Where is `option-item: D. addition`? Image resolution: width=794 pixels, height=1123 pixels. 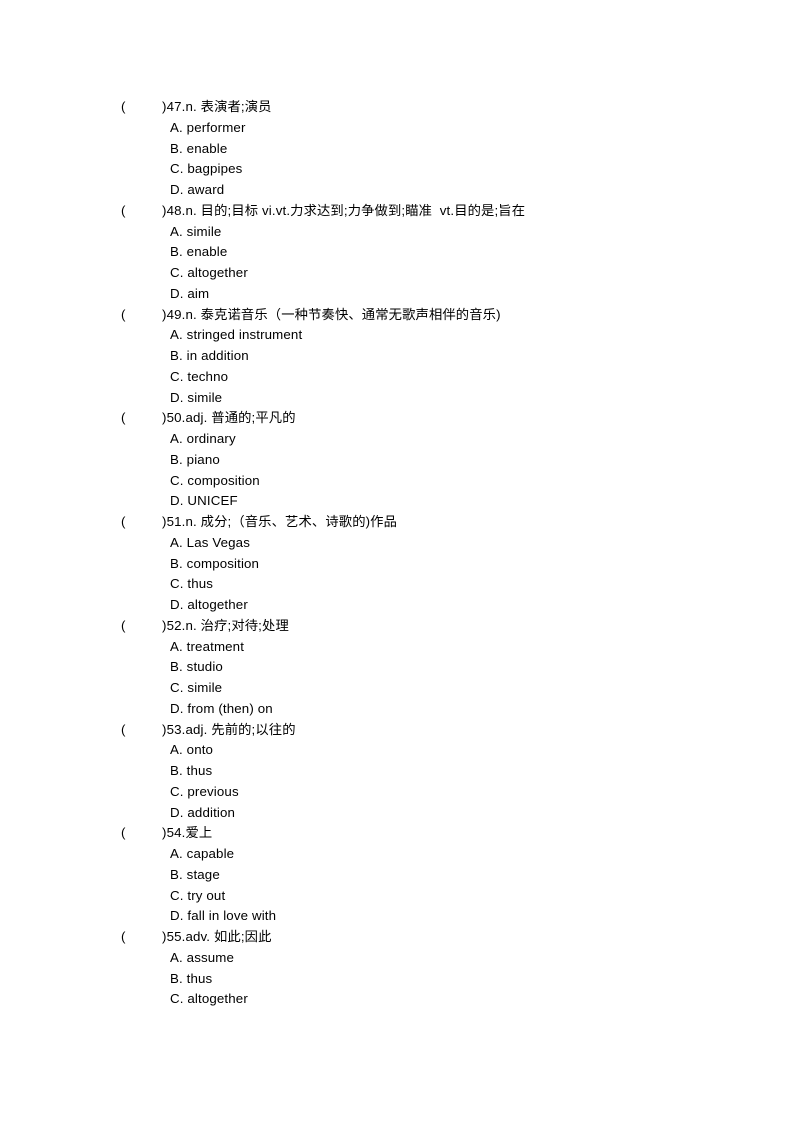 option-item: D. addition is located at coordinates (397, 813).